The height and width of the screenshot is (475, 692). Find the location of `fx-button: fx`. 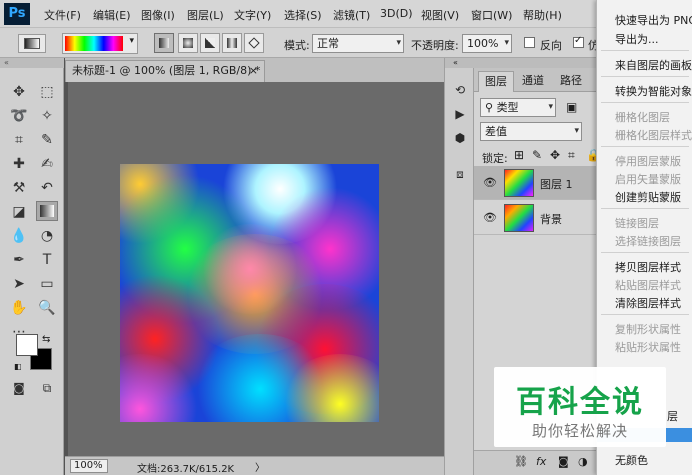

fx-button: fx is located at coordinates (541, 461).